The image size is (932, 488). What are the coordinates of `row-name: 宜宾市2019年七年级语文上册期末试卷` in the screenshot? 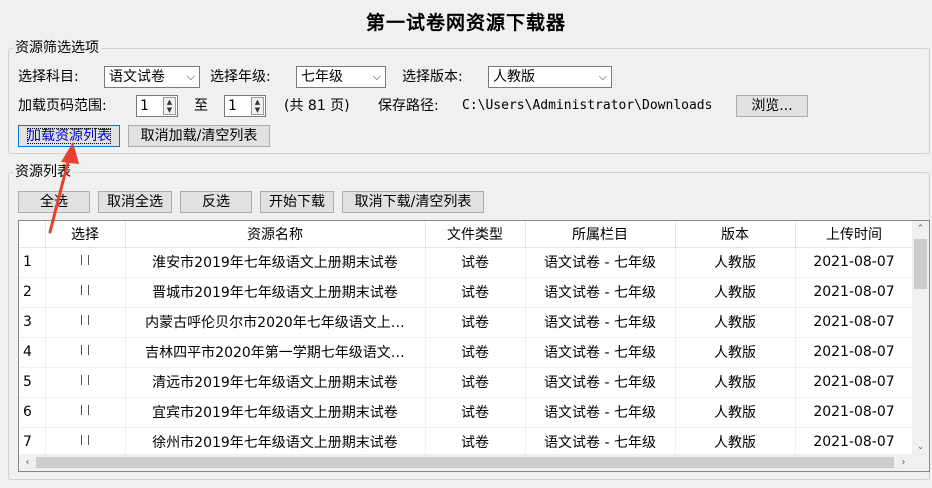 It's located at (275, 412).